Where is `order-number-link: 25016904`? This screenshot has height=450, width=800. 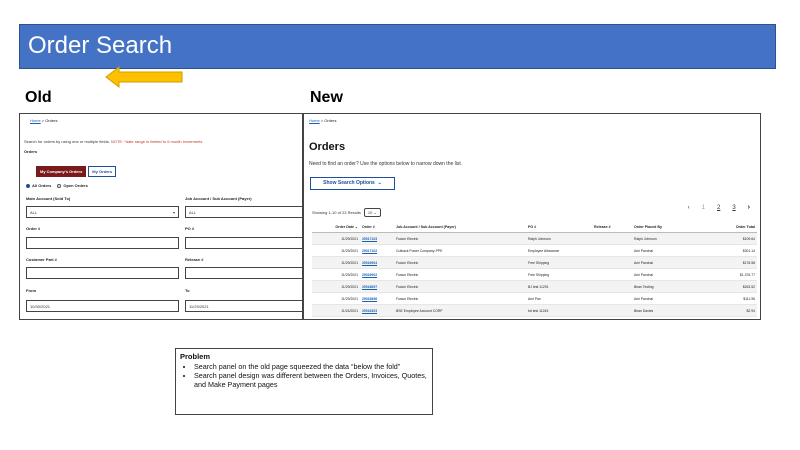
order-number-link: 25016904 is located at coordinates (369, 263).